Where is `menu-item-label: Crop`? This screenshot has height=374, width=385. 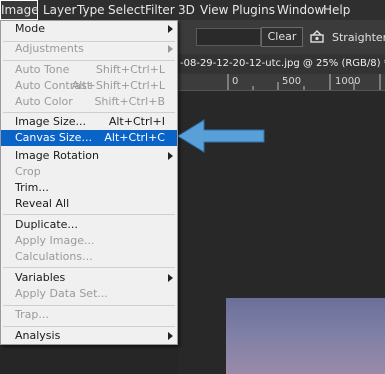
menu-item-label: Crop is located at coordinates (28, 171).